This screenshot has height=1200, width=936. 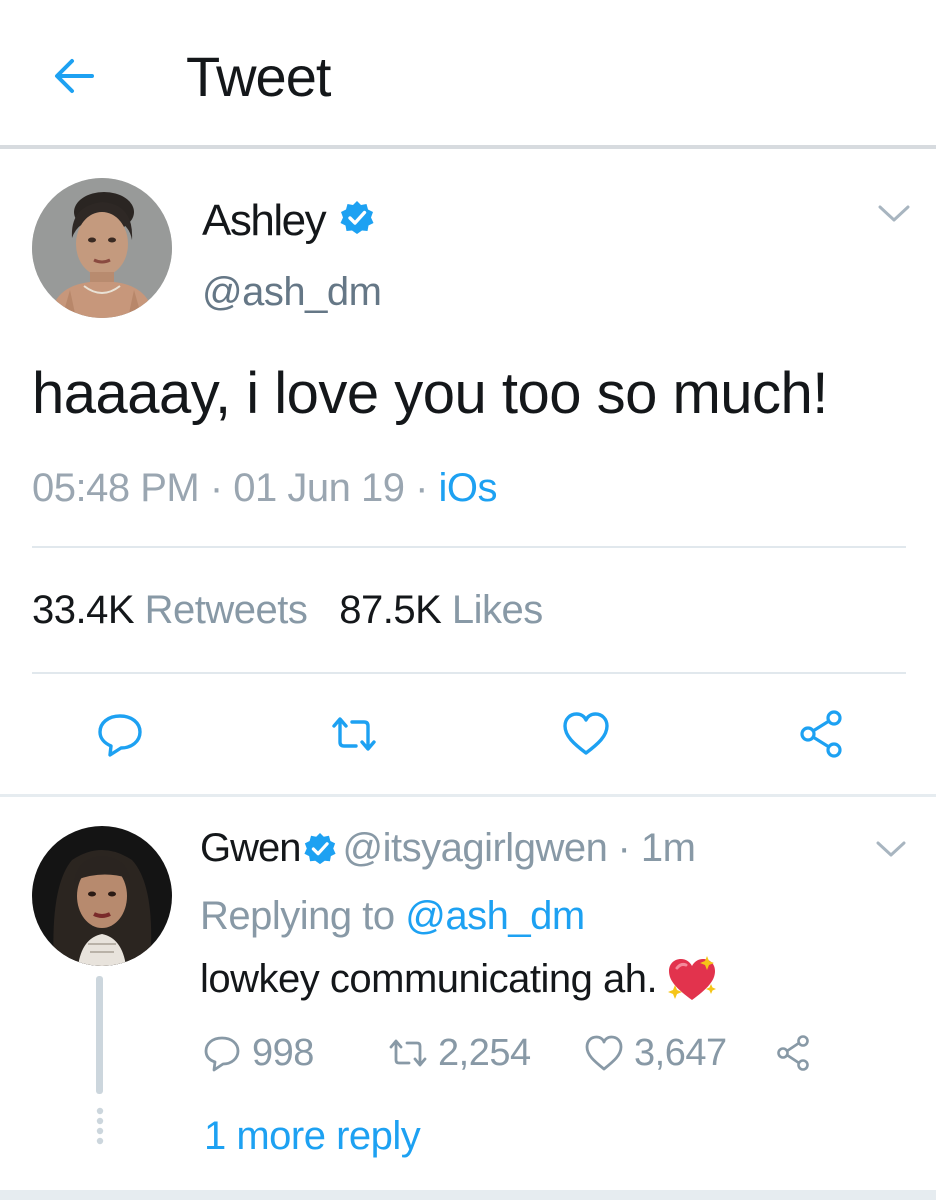 I want to click on reply-header: Gwen @itsyagirlgwen · 1m, so click(x=448, y=848).